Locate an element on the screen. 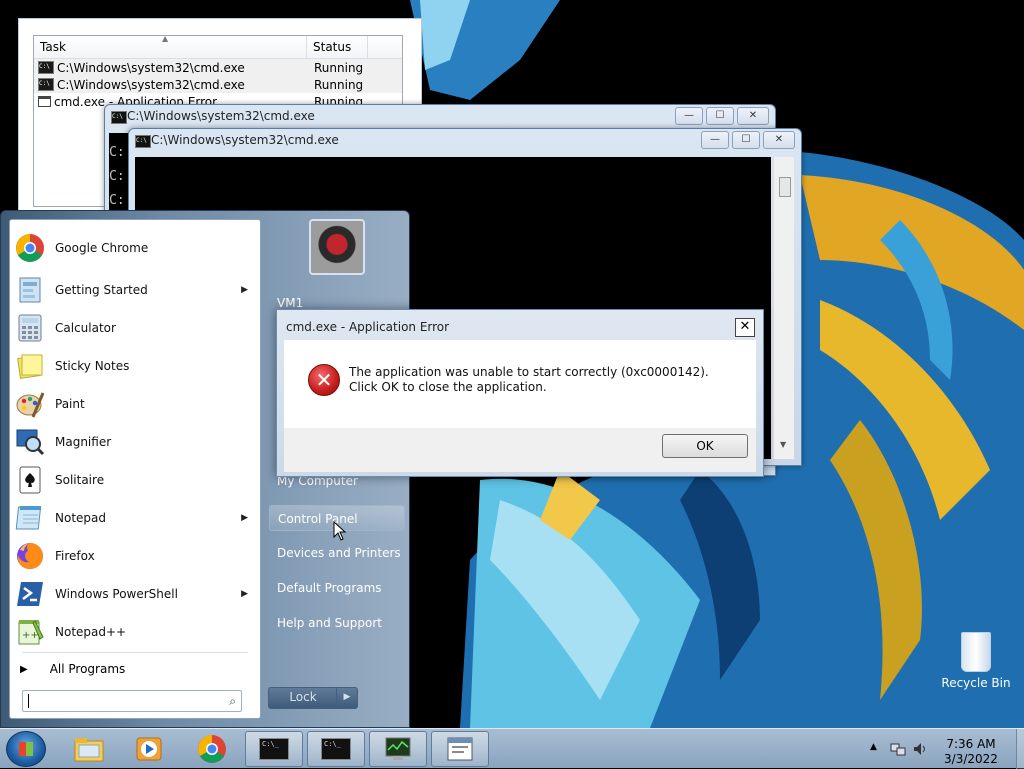  error-icon: ✕ is located at coordinates (324, 380).